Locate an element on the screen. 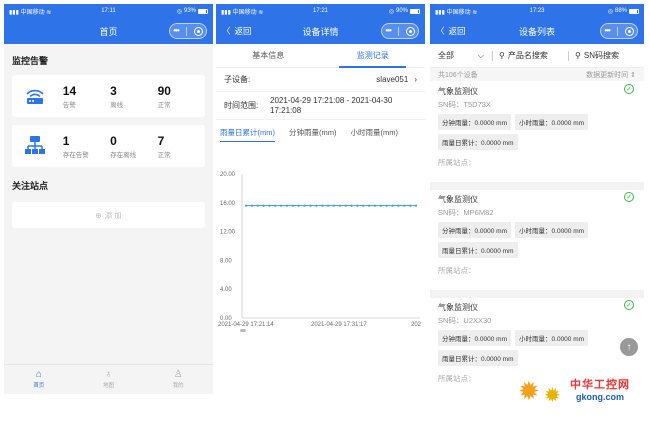 The image size is (650, 428). gear-icon: ✹ is located at coordinates (552, 396).